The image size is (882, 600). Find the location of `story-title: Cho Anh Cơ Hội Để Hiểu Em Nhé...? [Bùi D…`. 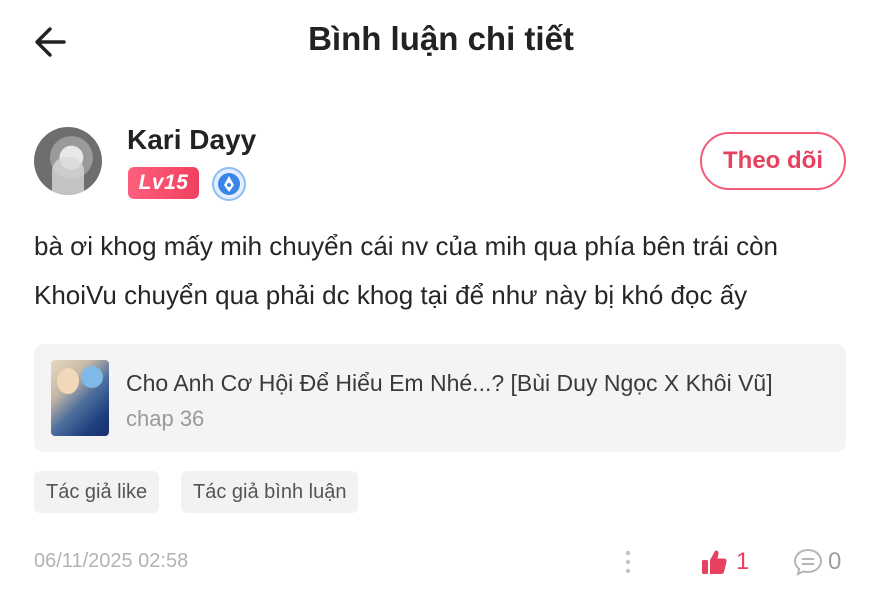

story-title: Cho Anh Cơ Hội Để Hiểu Em Nhé...? [Bùi D… is located at coordinates (449, 383).